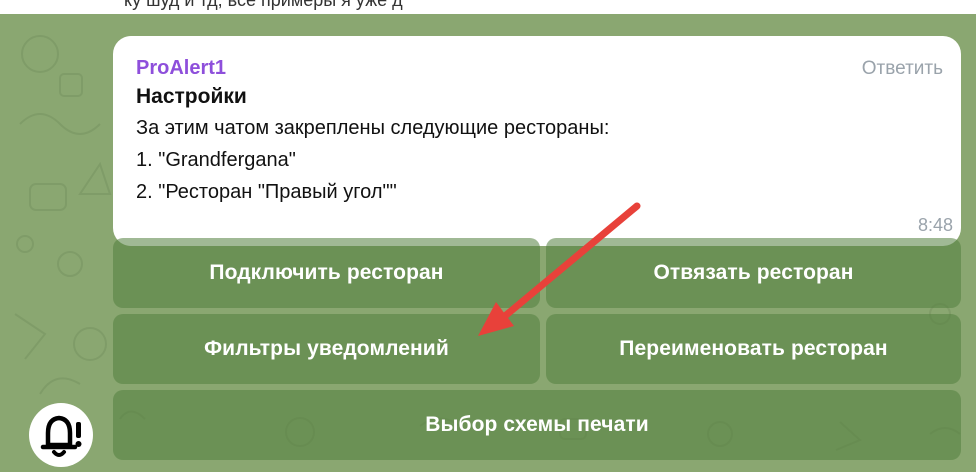 This screenshot has height=472, width=976. Describe the element at coordinates (753, 349) in the screenshot. I see `rename-restaurant-button: Переименовать ресторан` at that location.